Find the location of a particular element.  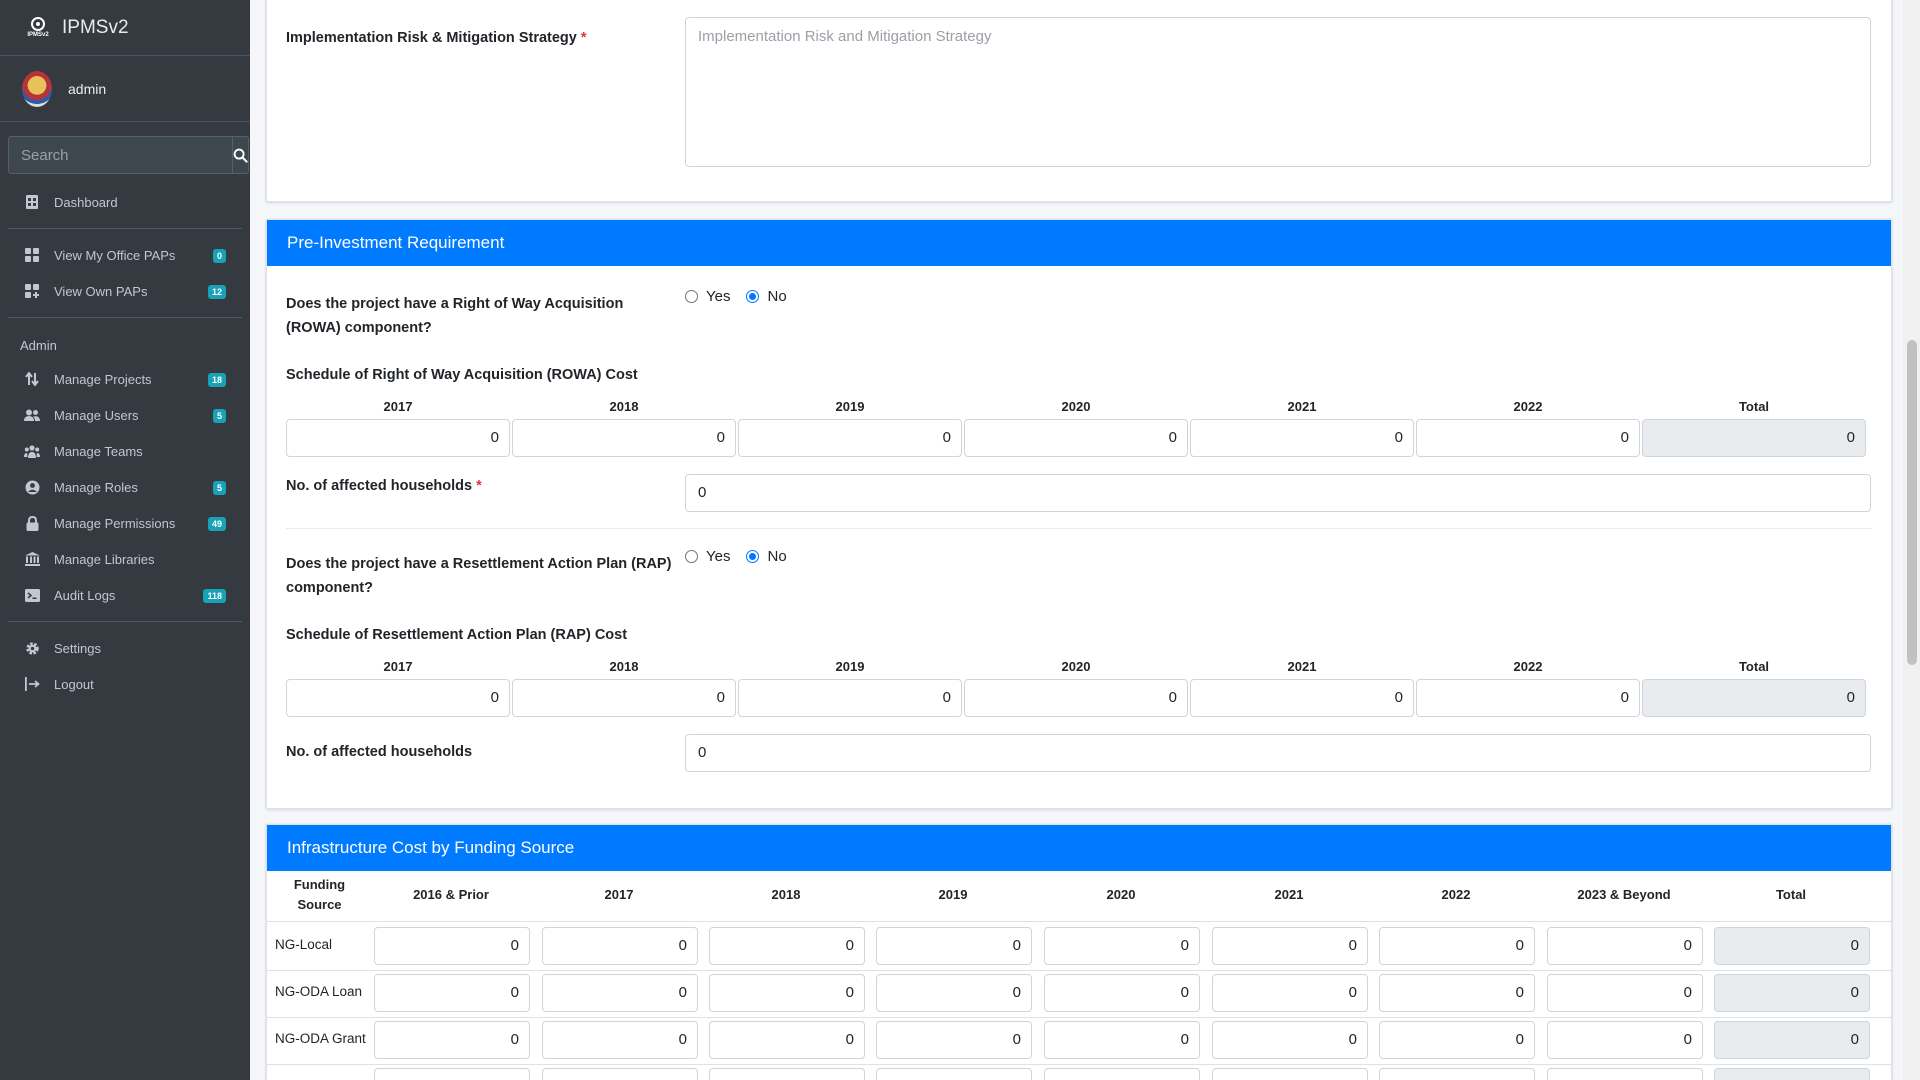

grid-plus-icon is located at coordinates (32, 291).